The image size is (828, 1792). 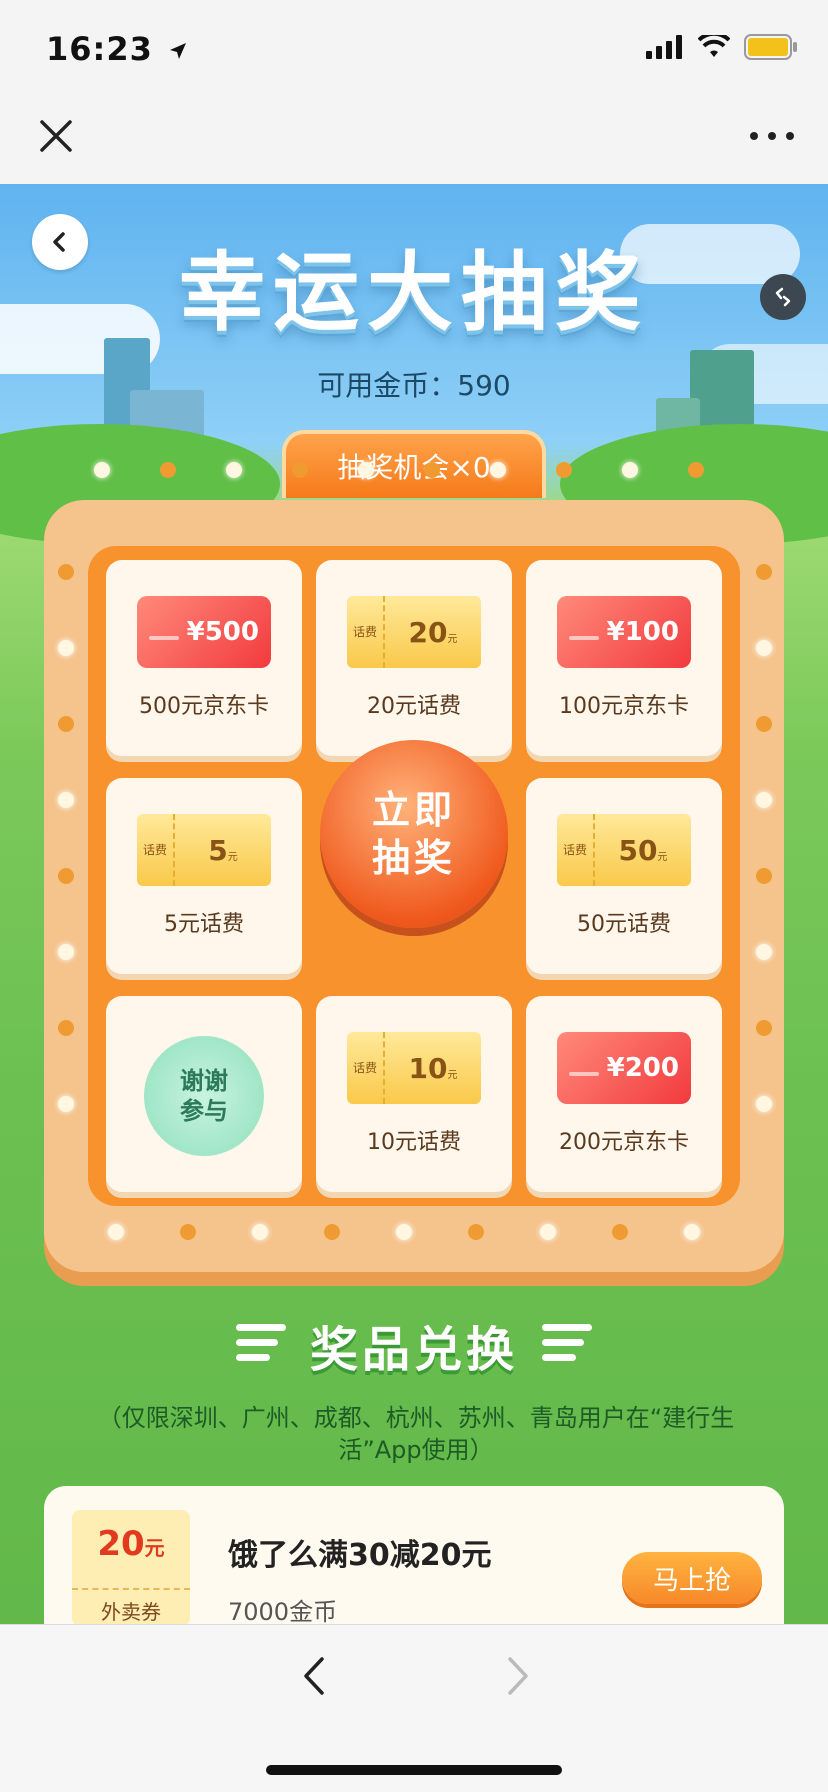 What do you see at coordinates (414, 1068) in the screenshot?
I see `phone-credit-ticket-icon: 话费 10元` at bounding box center [414, 1068].